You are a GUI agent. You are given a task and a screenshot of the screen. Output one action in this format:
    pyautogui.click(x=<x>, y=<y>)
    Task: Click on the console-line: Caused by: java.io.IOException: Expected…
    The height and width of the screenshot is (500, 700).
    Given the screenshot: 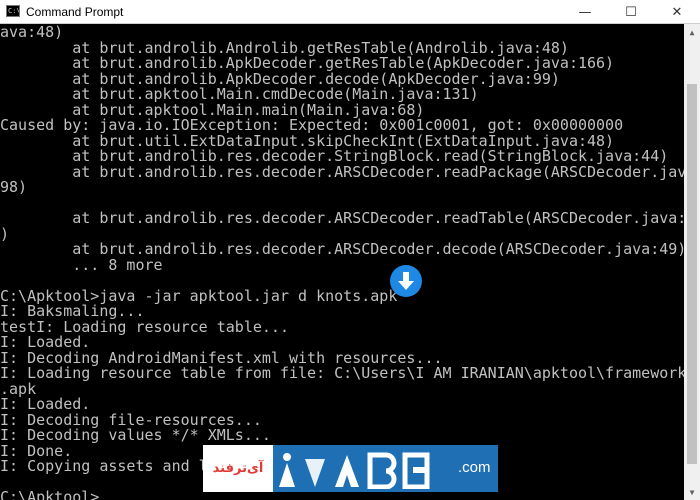 What is the action you would take?
    pyautogui.click(x=312, y=125)
    